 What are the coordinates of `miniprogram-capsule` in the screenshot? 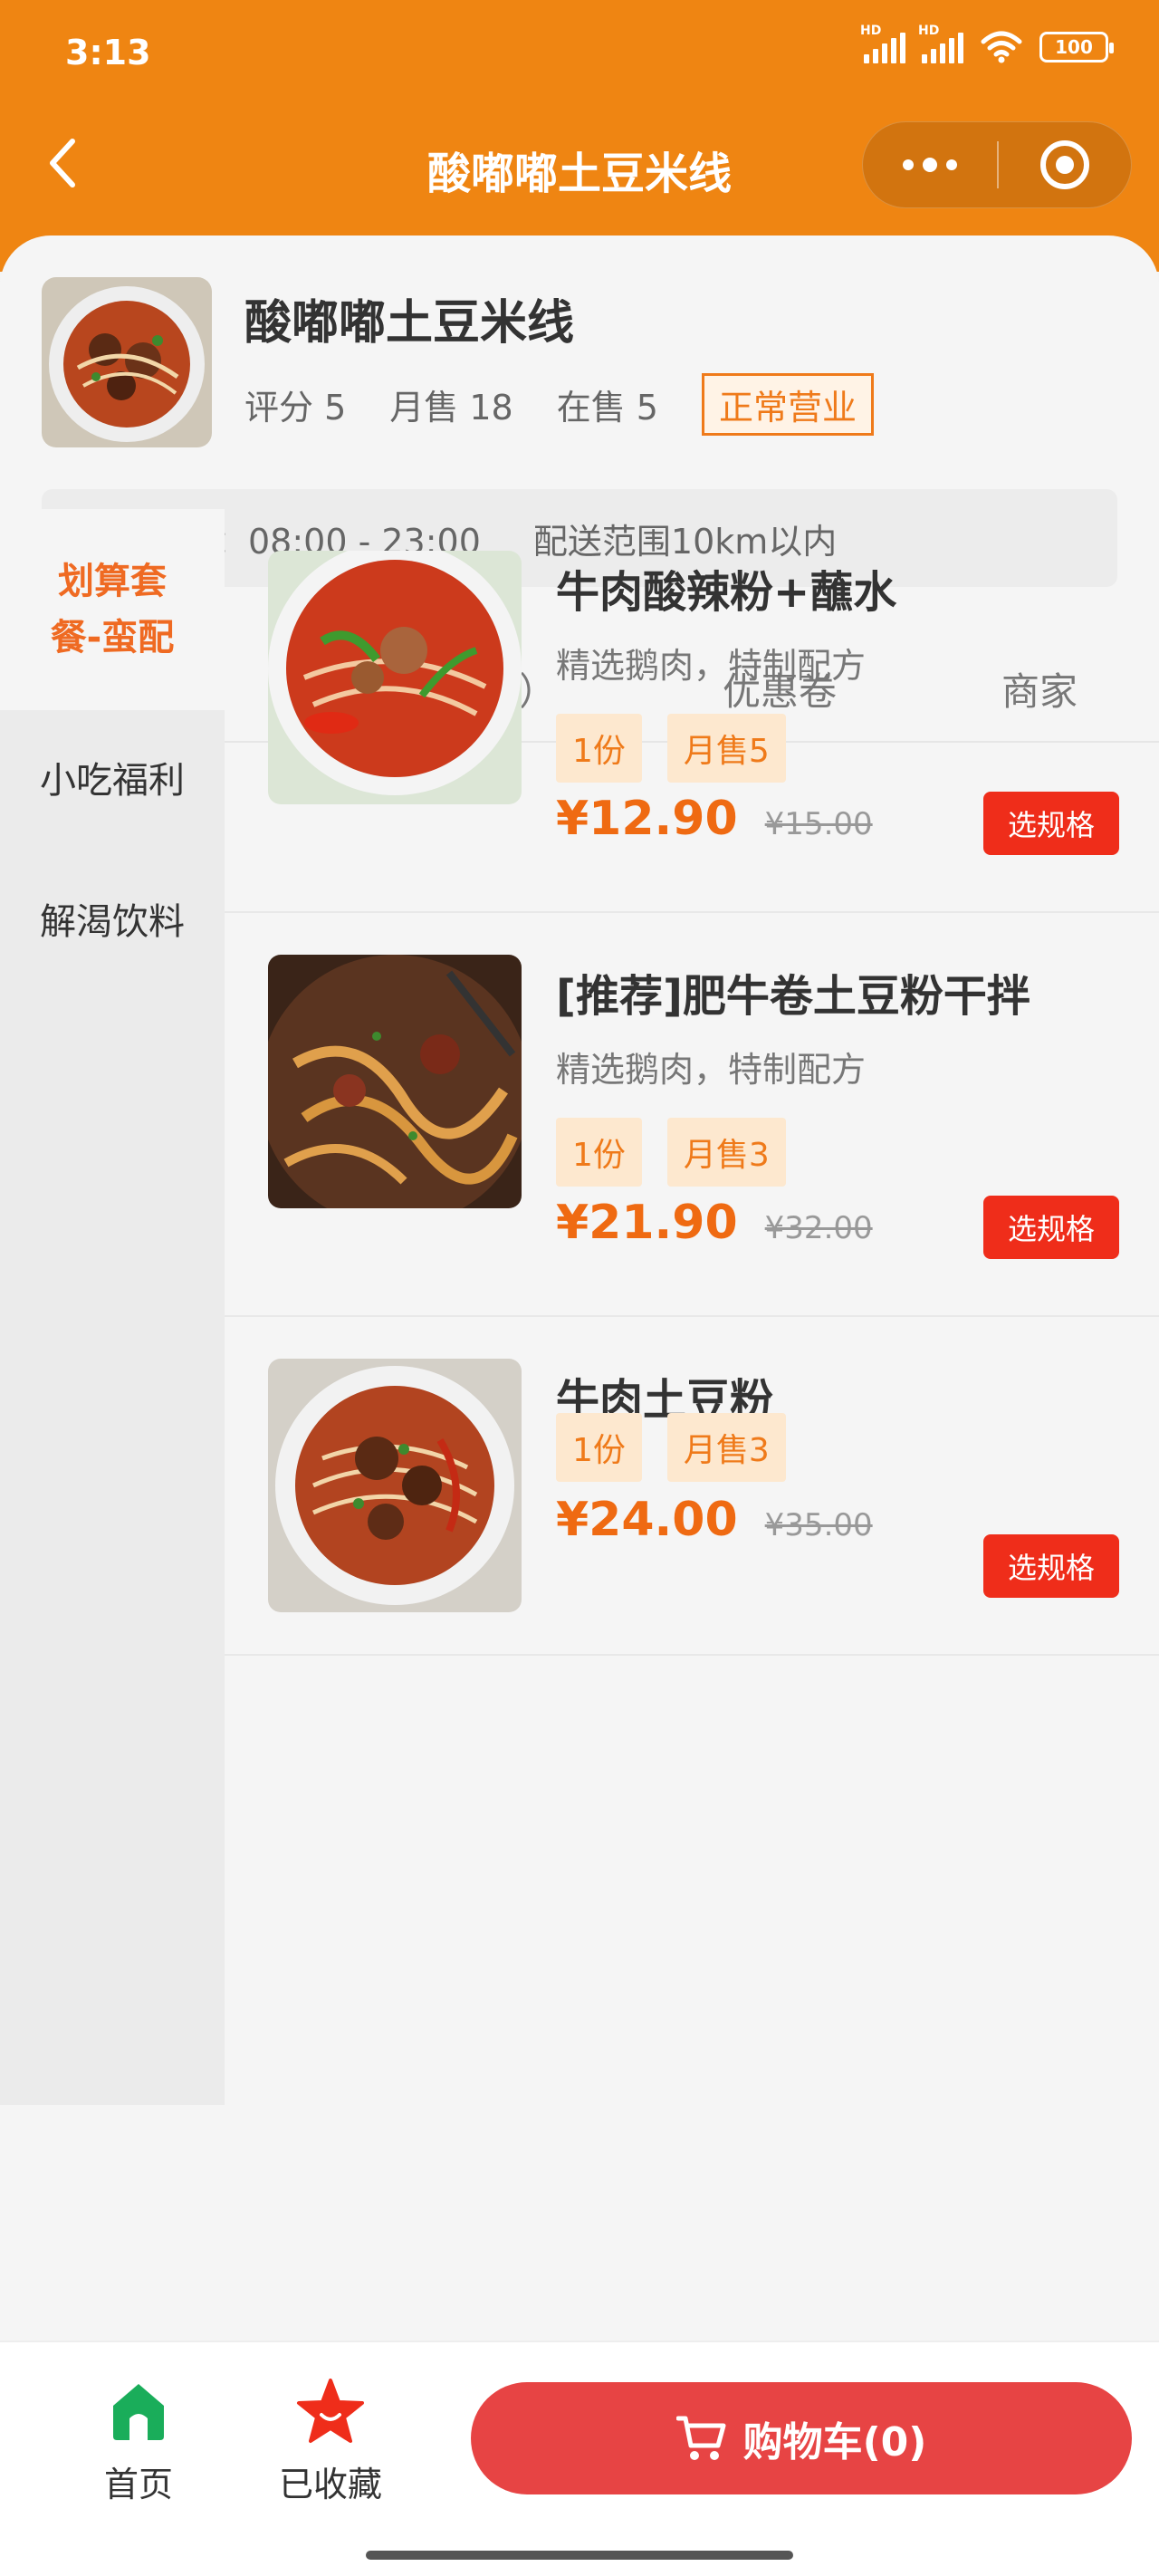 It's located at (997, 164).